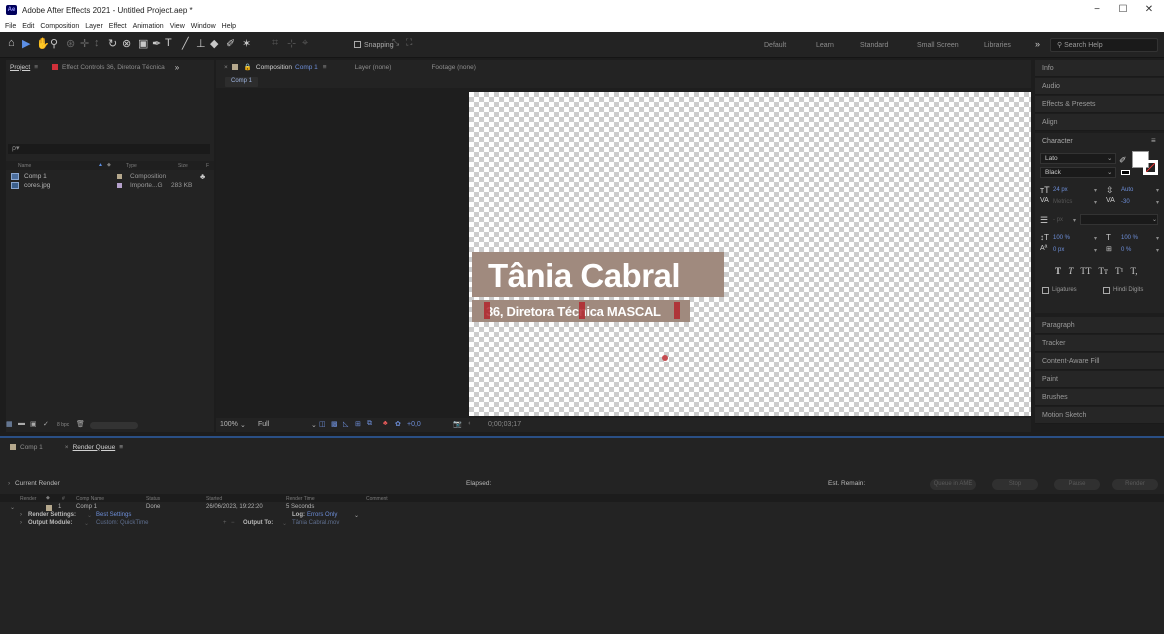  Describe the element at coordinates (84, 43) in the screenshot. I see `pan-tool-icon: ✛` at that location.